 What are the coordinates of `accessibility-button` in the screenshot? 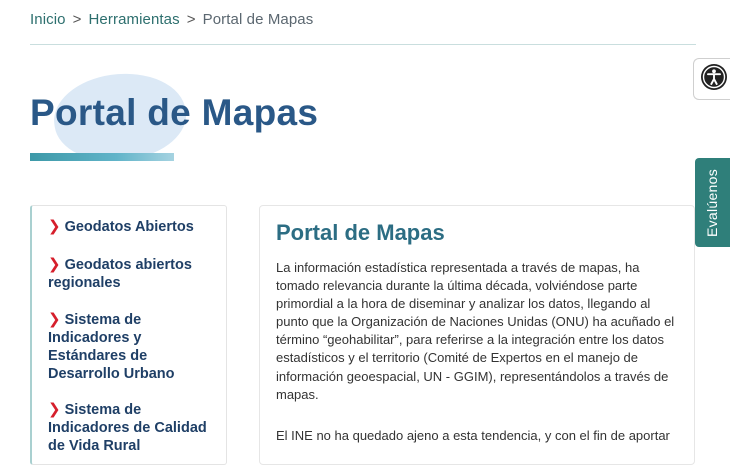 It's located at (711, 79).